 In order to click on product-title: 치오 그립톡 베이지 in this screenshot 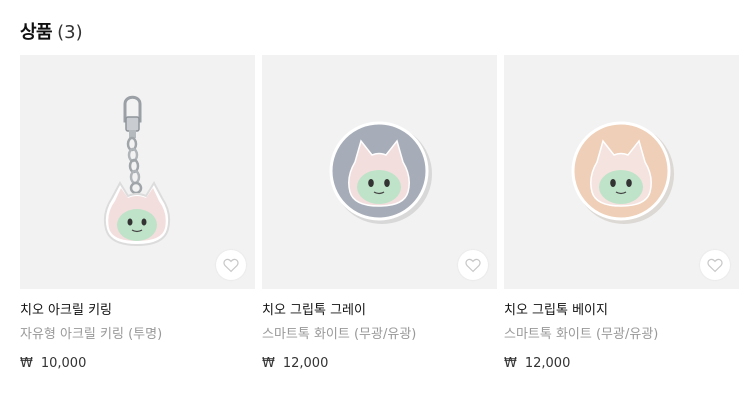, I will do `click(621, 311)`.